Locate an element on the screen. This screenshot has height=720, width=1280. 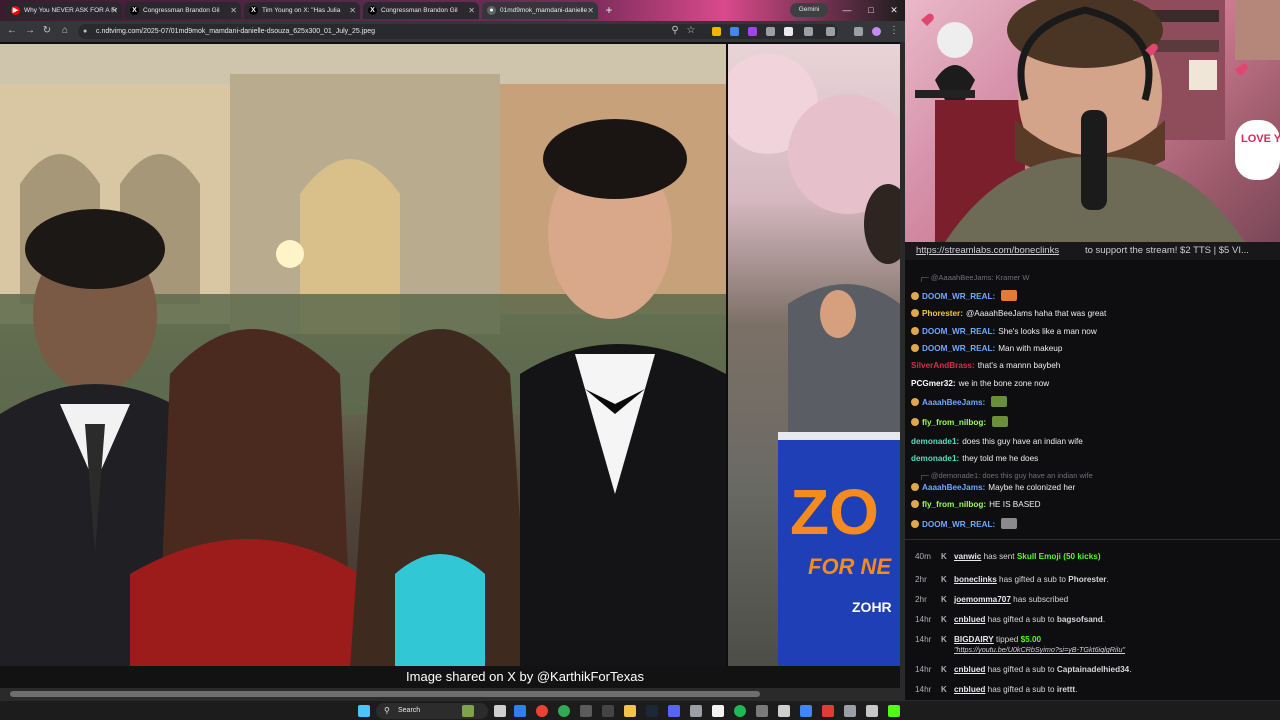
forward-icon: → is located at coordinates (30, 31).